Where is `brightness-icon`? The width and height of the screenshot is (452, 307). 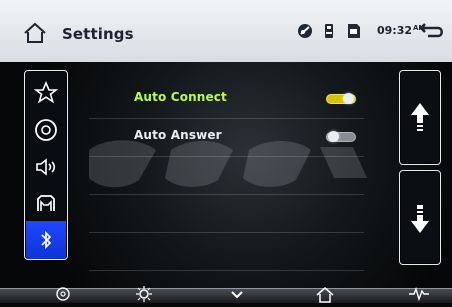 brightness-icon is located at coordinates (144, 294).